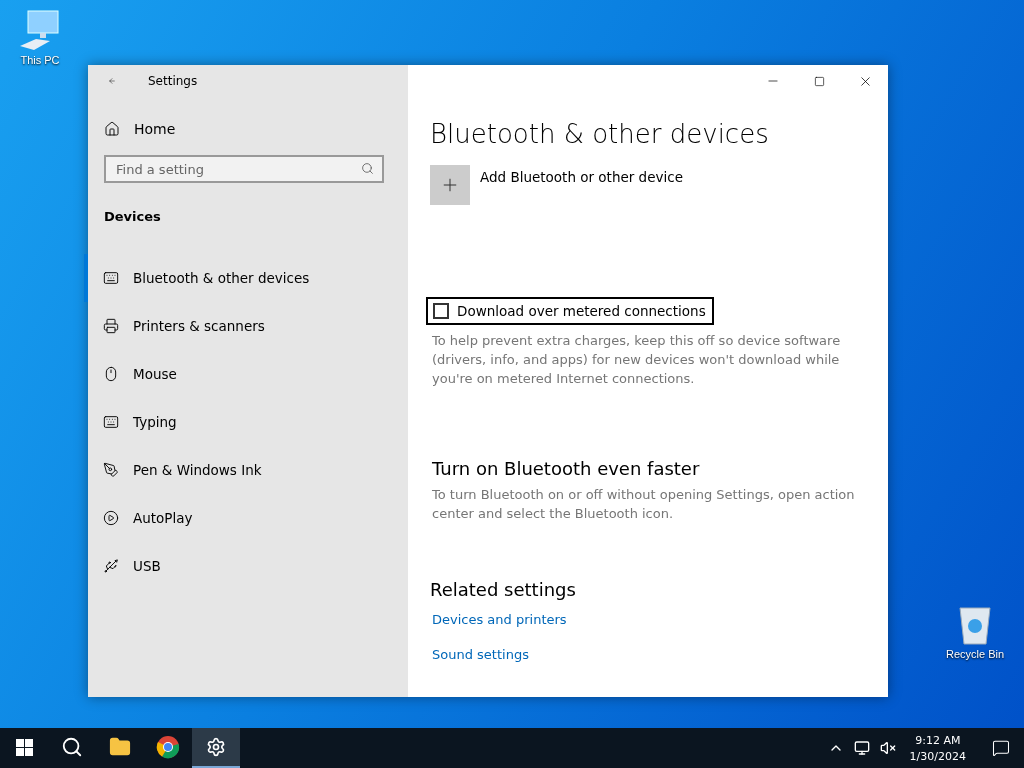 The image size is (1024, 768). I want to click on speech-bubble-icon, so click(1001, 748).